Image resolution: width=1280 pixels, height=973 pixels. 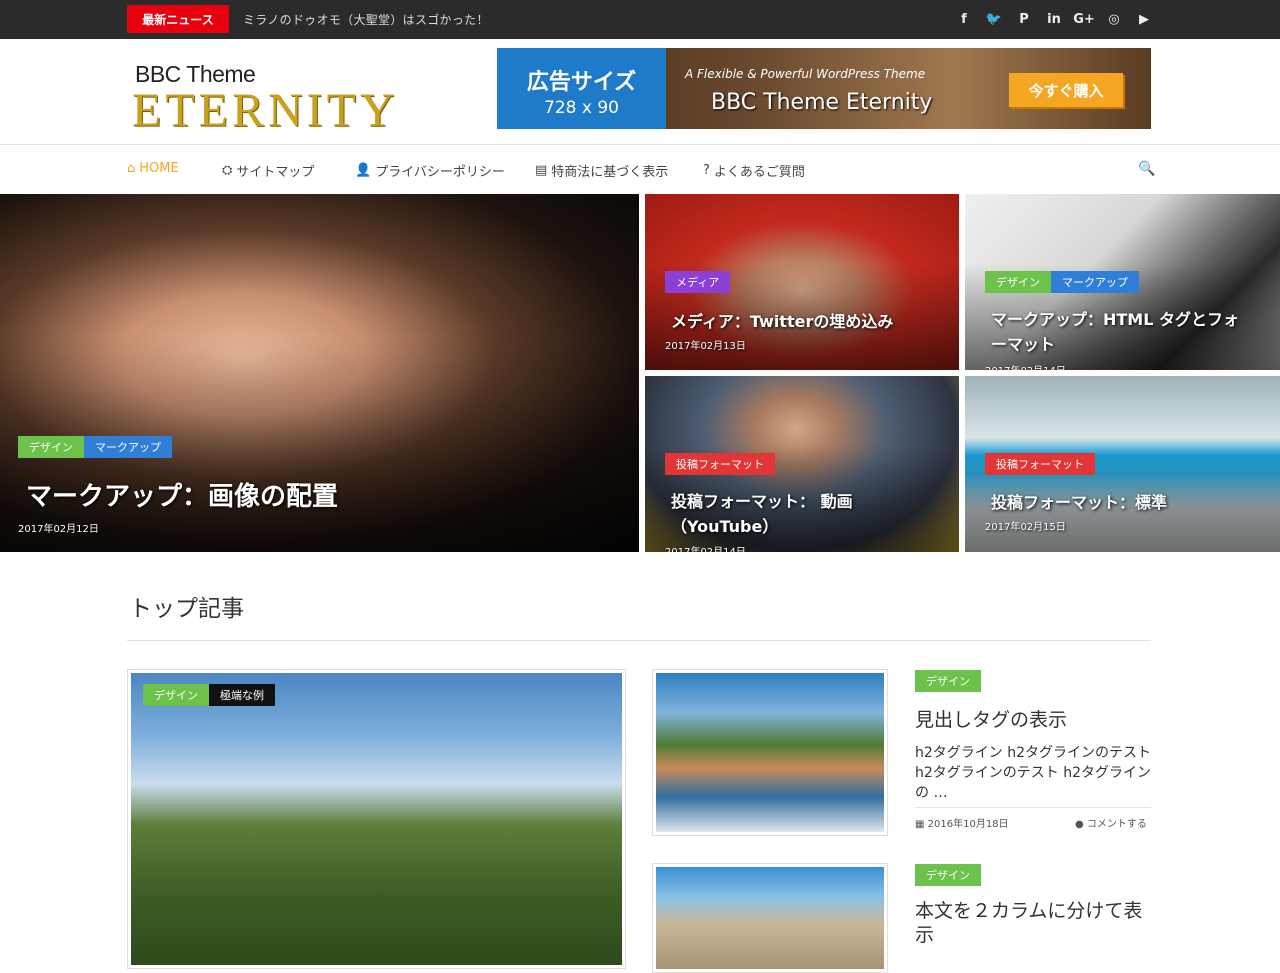 I want to click on ad-dimensions: 728 x 90, so click(x=581, y=108).